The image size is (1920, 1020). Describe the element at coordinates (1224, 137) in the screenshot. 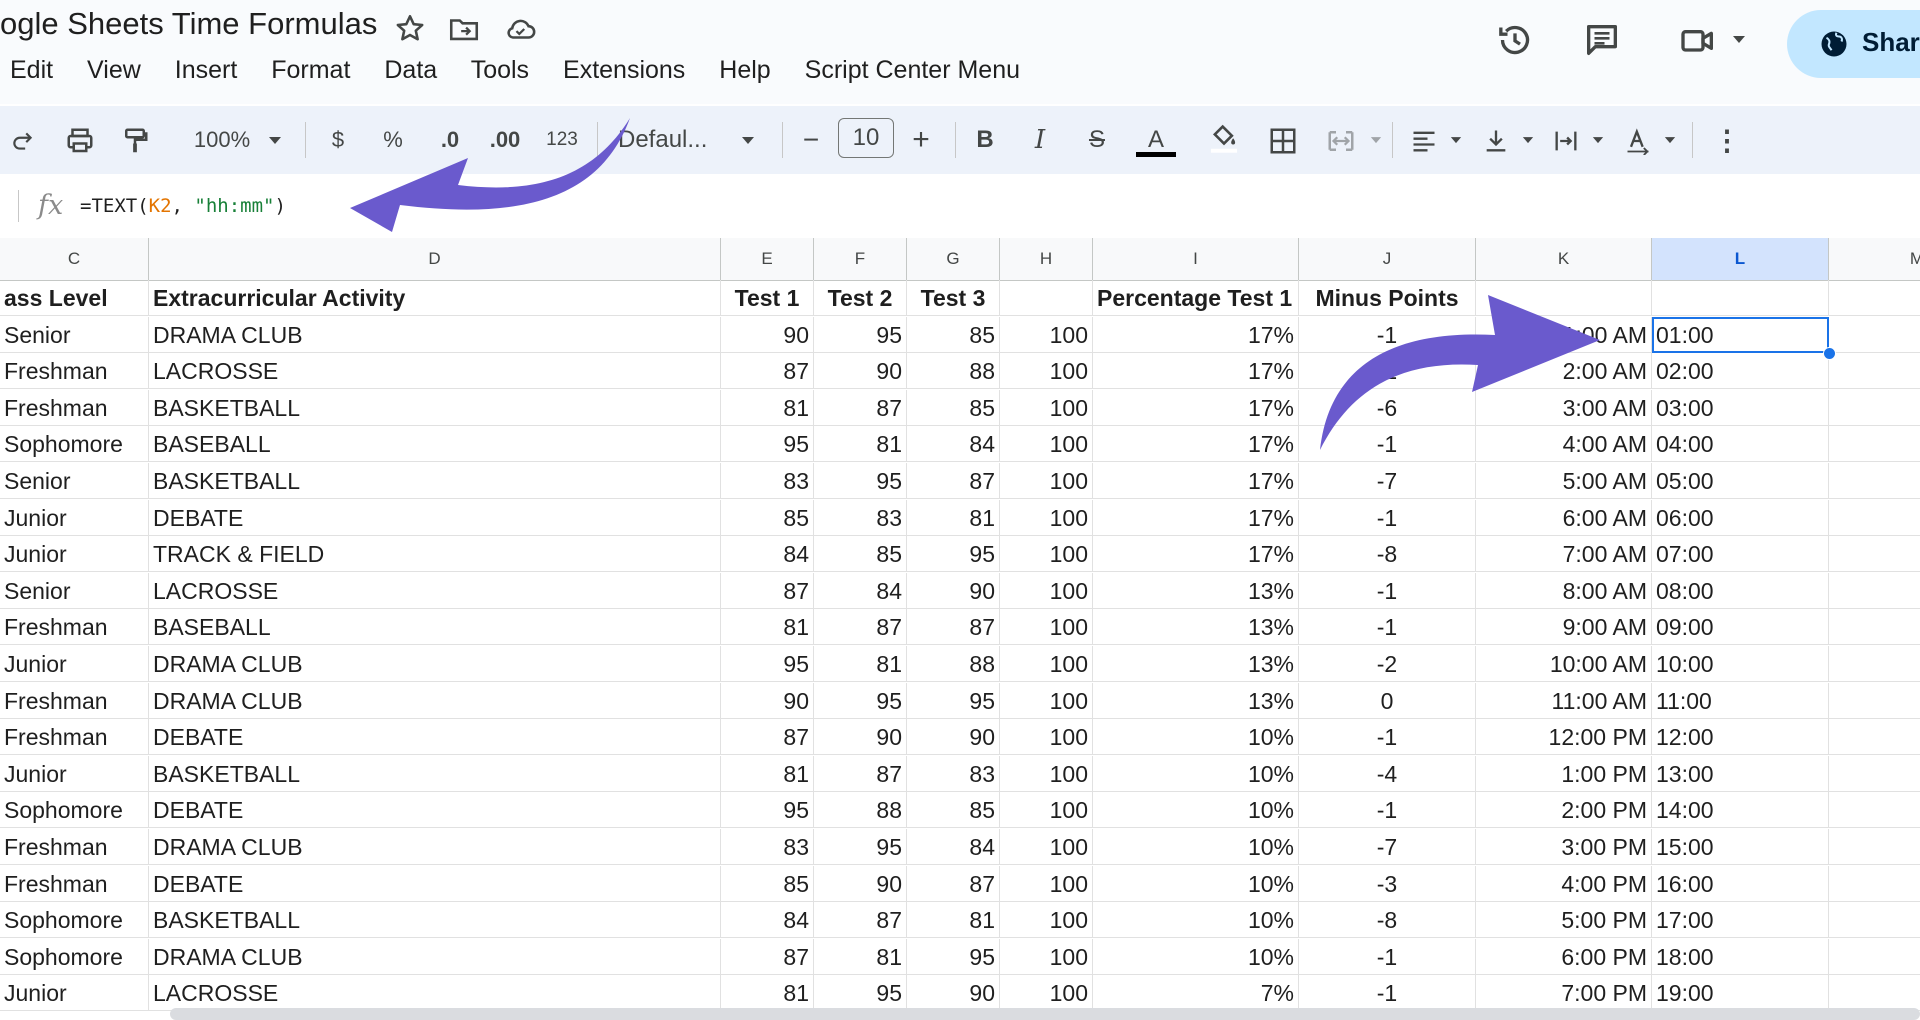

I see `fill-color-icon` at that location.